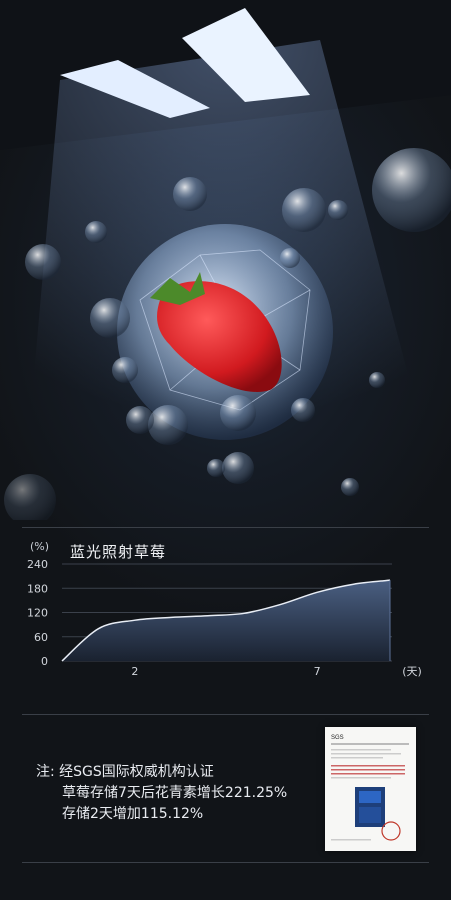 The image size is (451, 900). What do you see at coordinates (44, 661) in the screenshot?
I see `y-tick-label: 0` at bounding box center [44, 661].